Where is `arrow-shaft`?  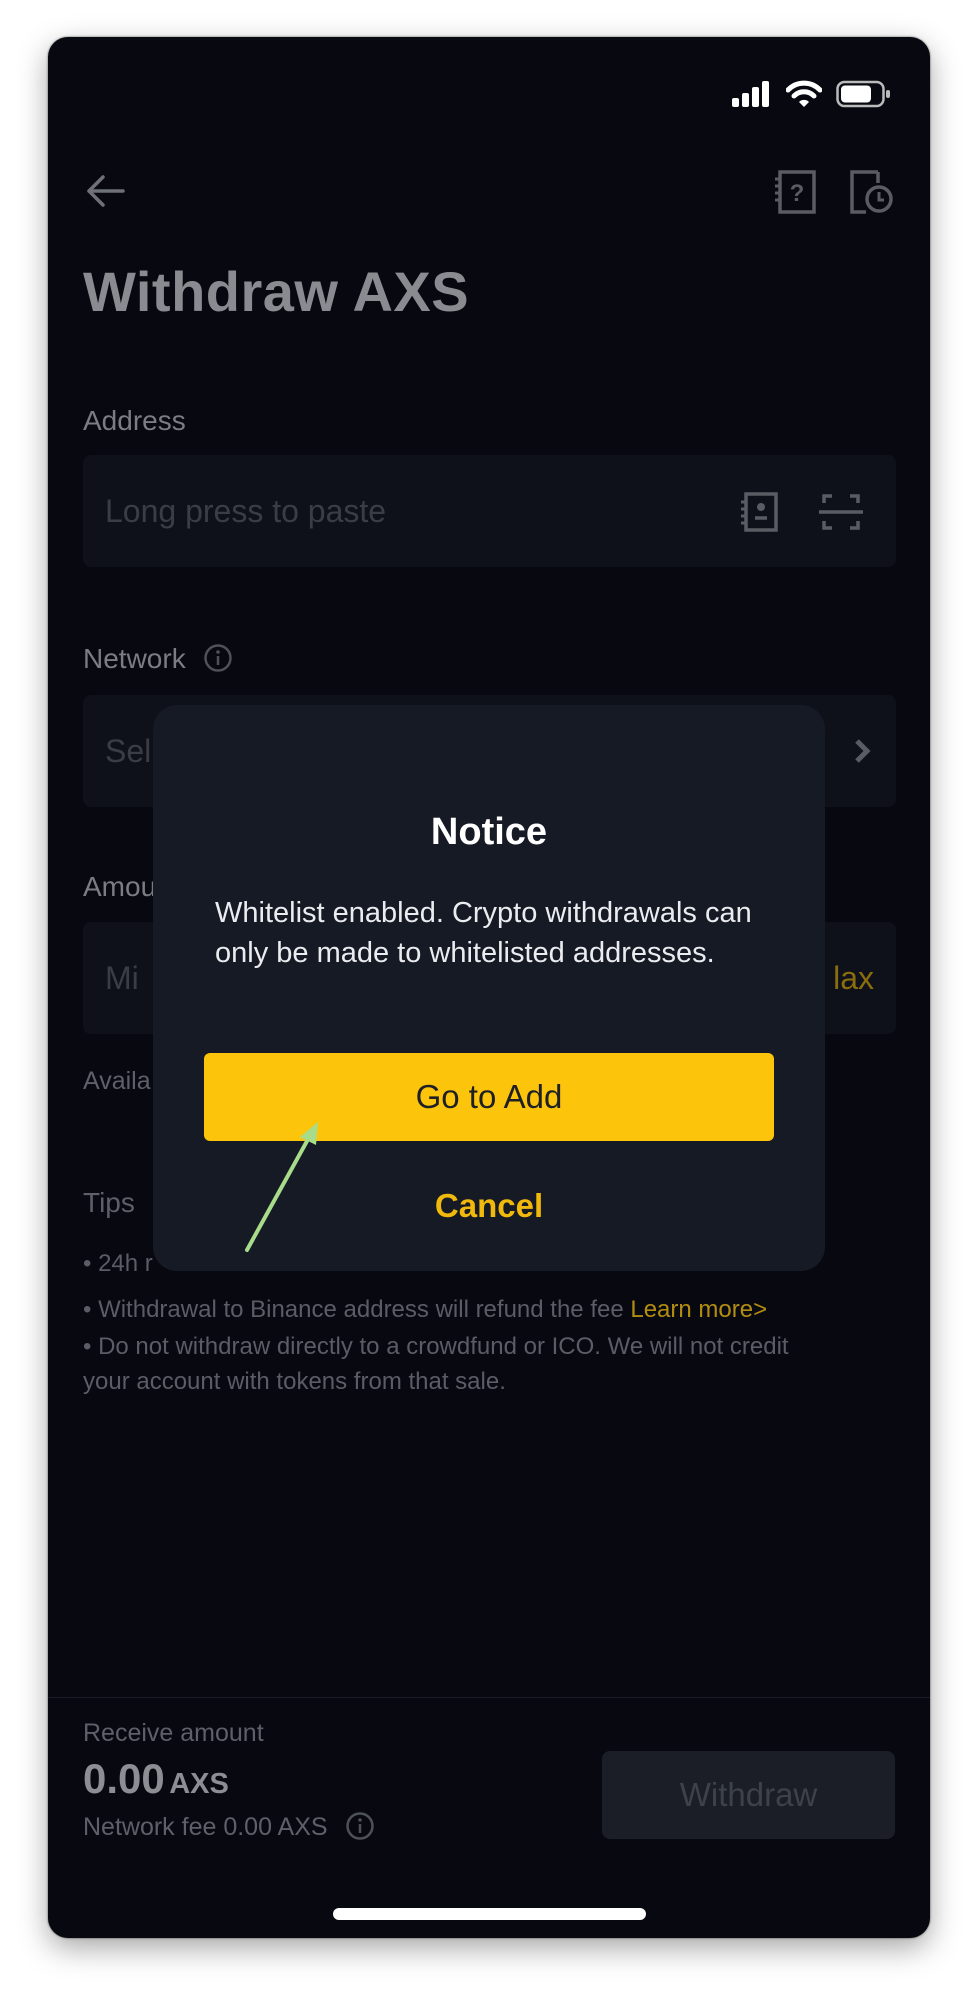
arrow-shaft is located at coordinates (279, 1191).